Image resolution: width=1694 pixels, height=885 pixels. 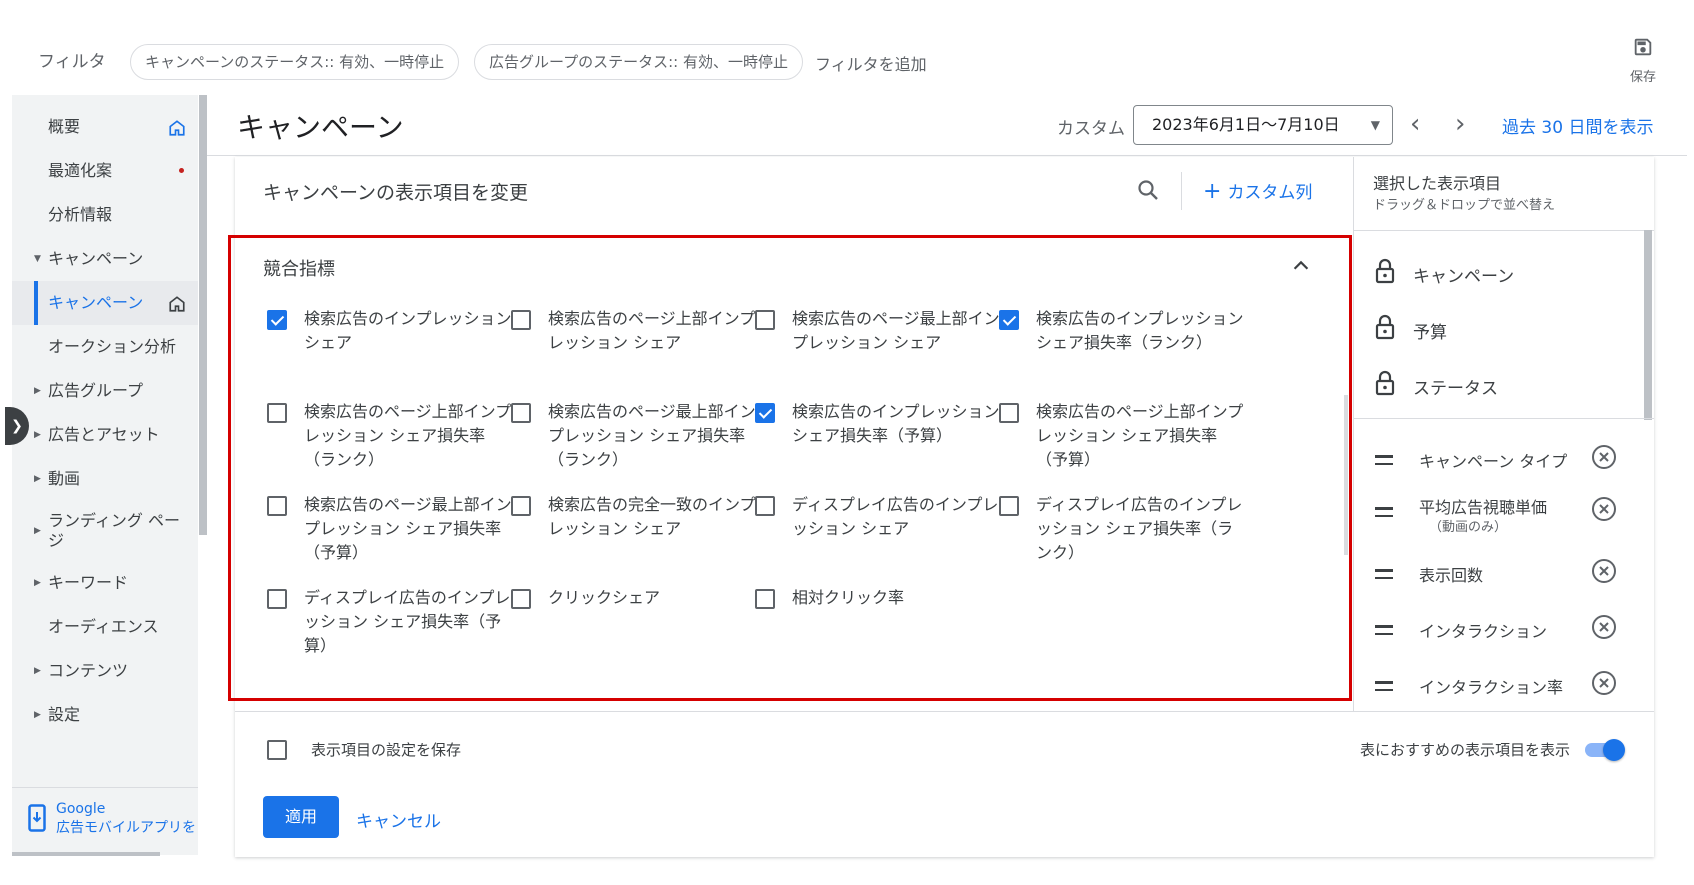 I want to click on selected-column-label: キャンペーン タイプ, so click(x=1493, y=461).